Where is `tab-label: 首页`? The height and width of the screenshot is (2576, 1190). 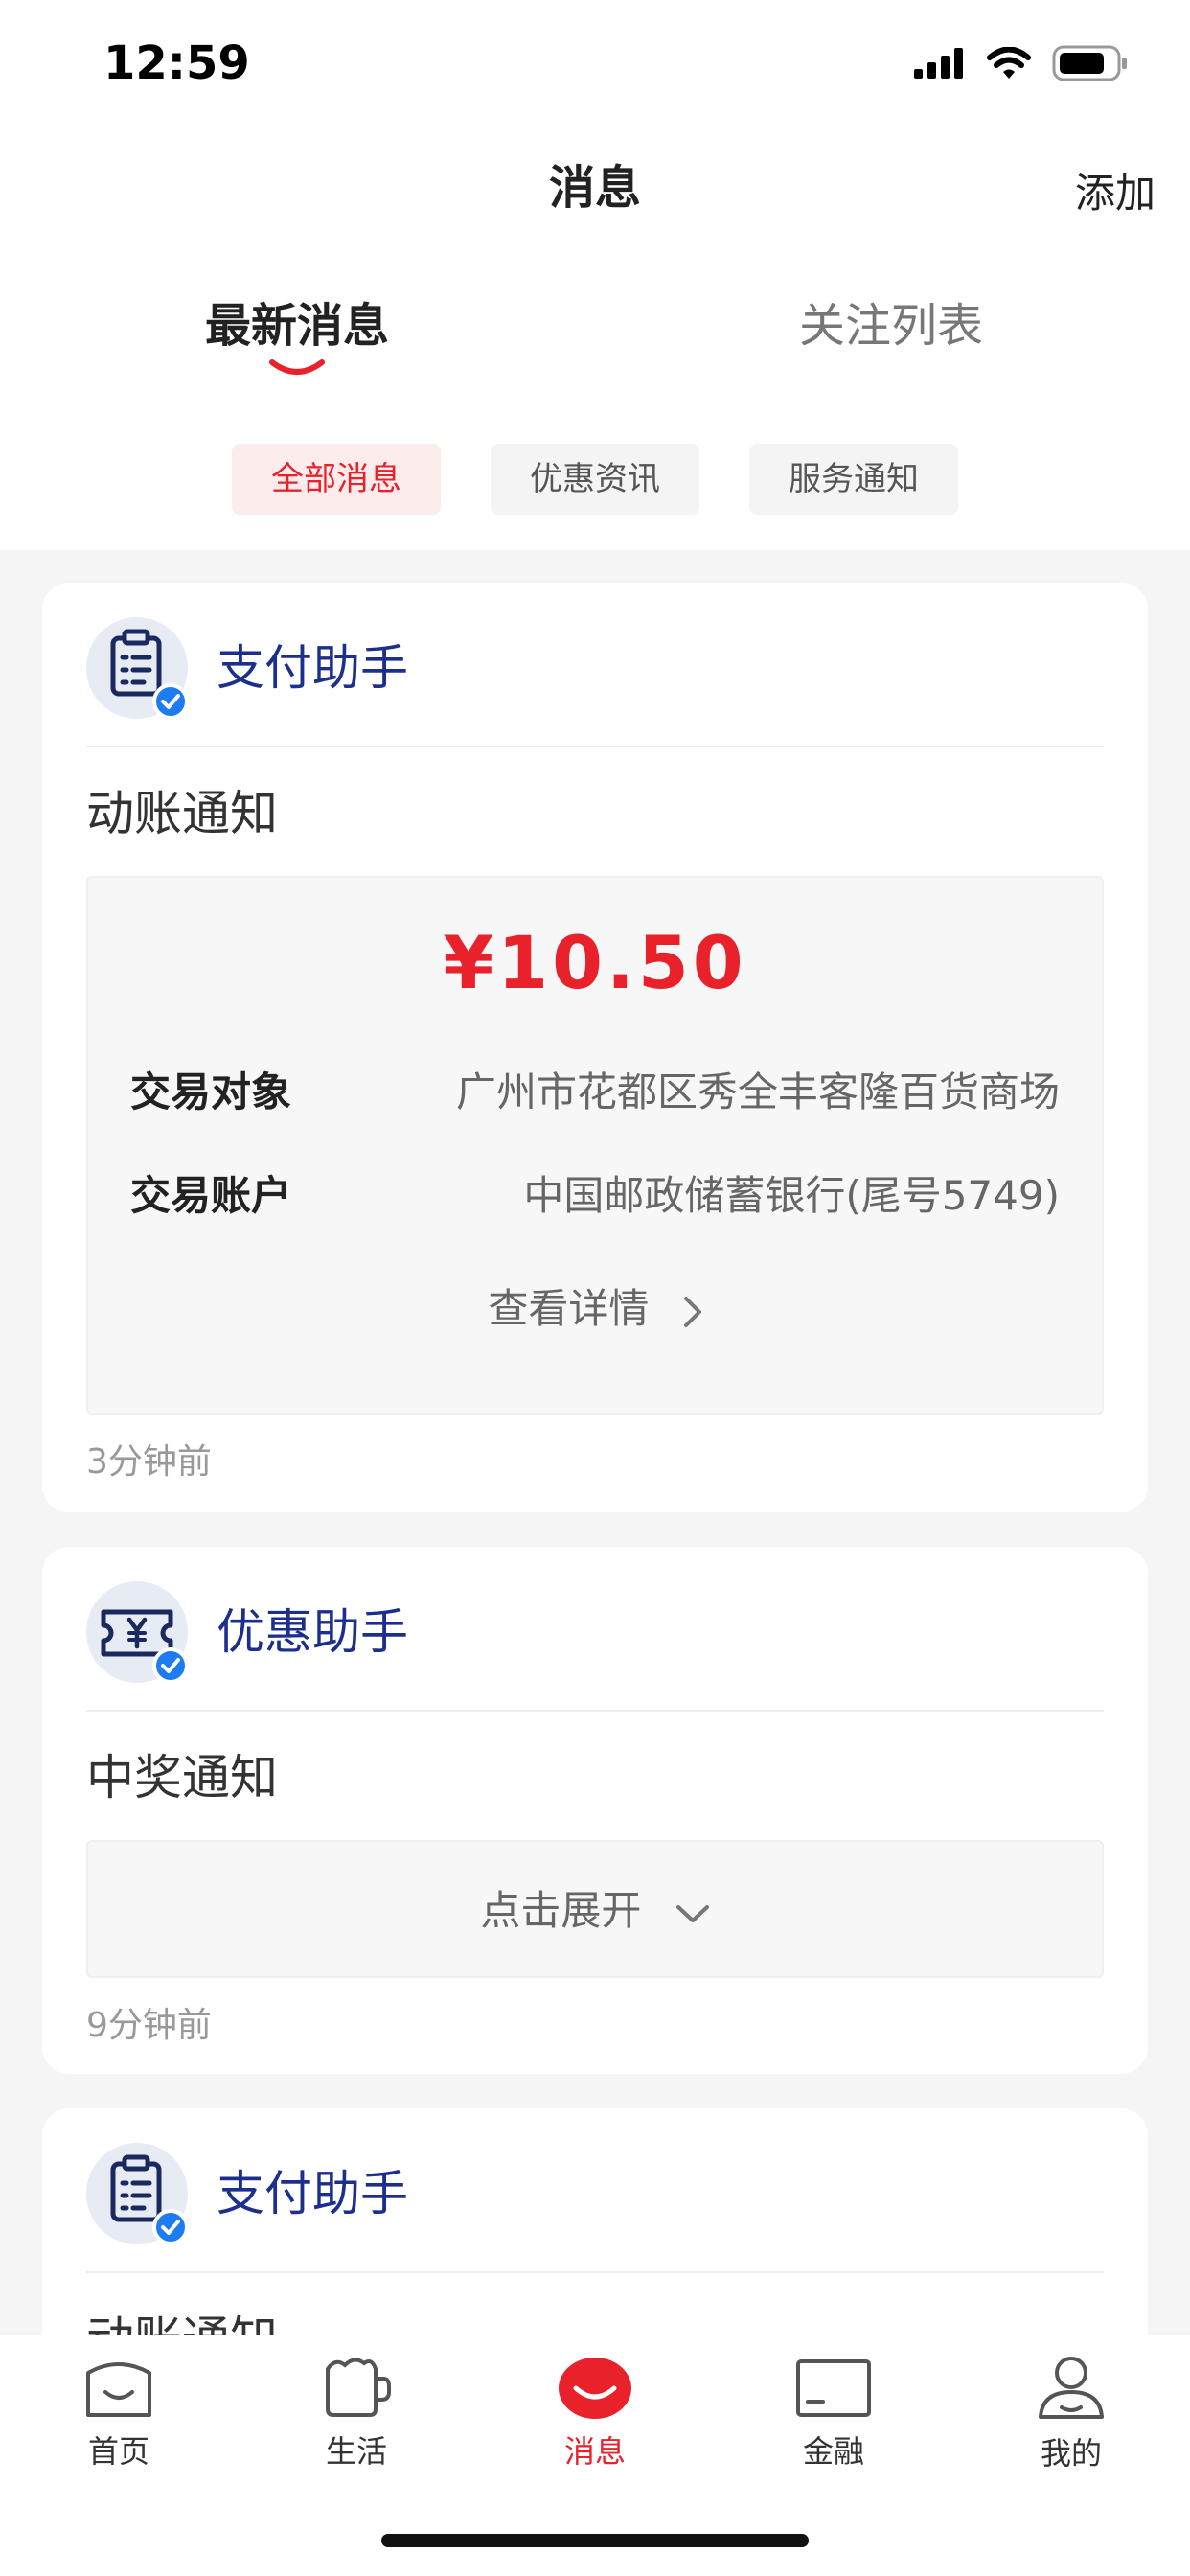
tab-label: 首页 is located at coordinates (118, 2451).